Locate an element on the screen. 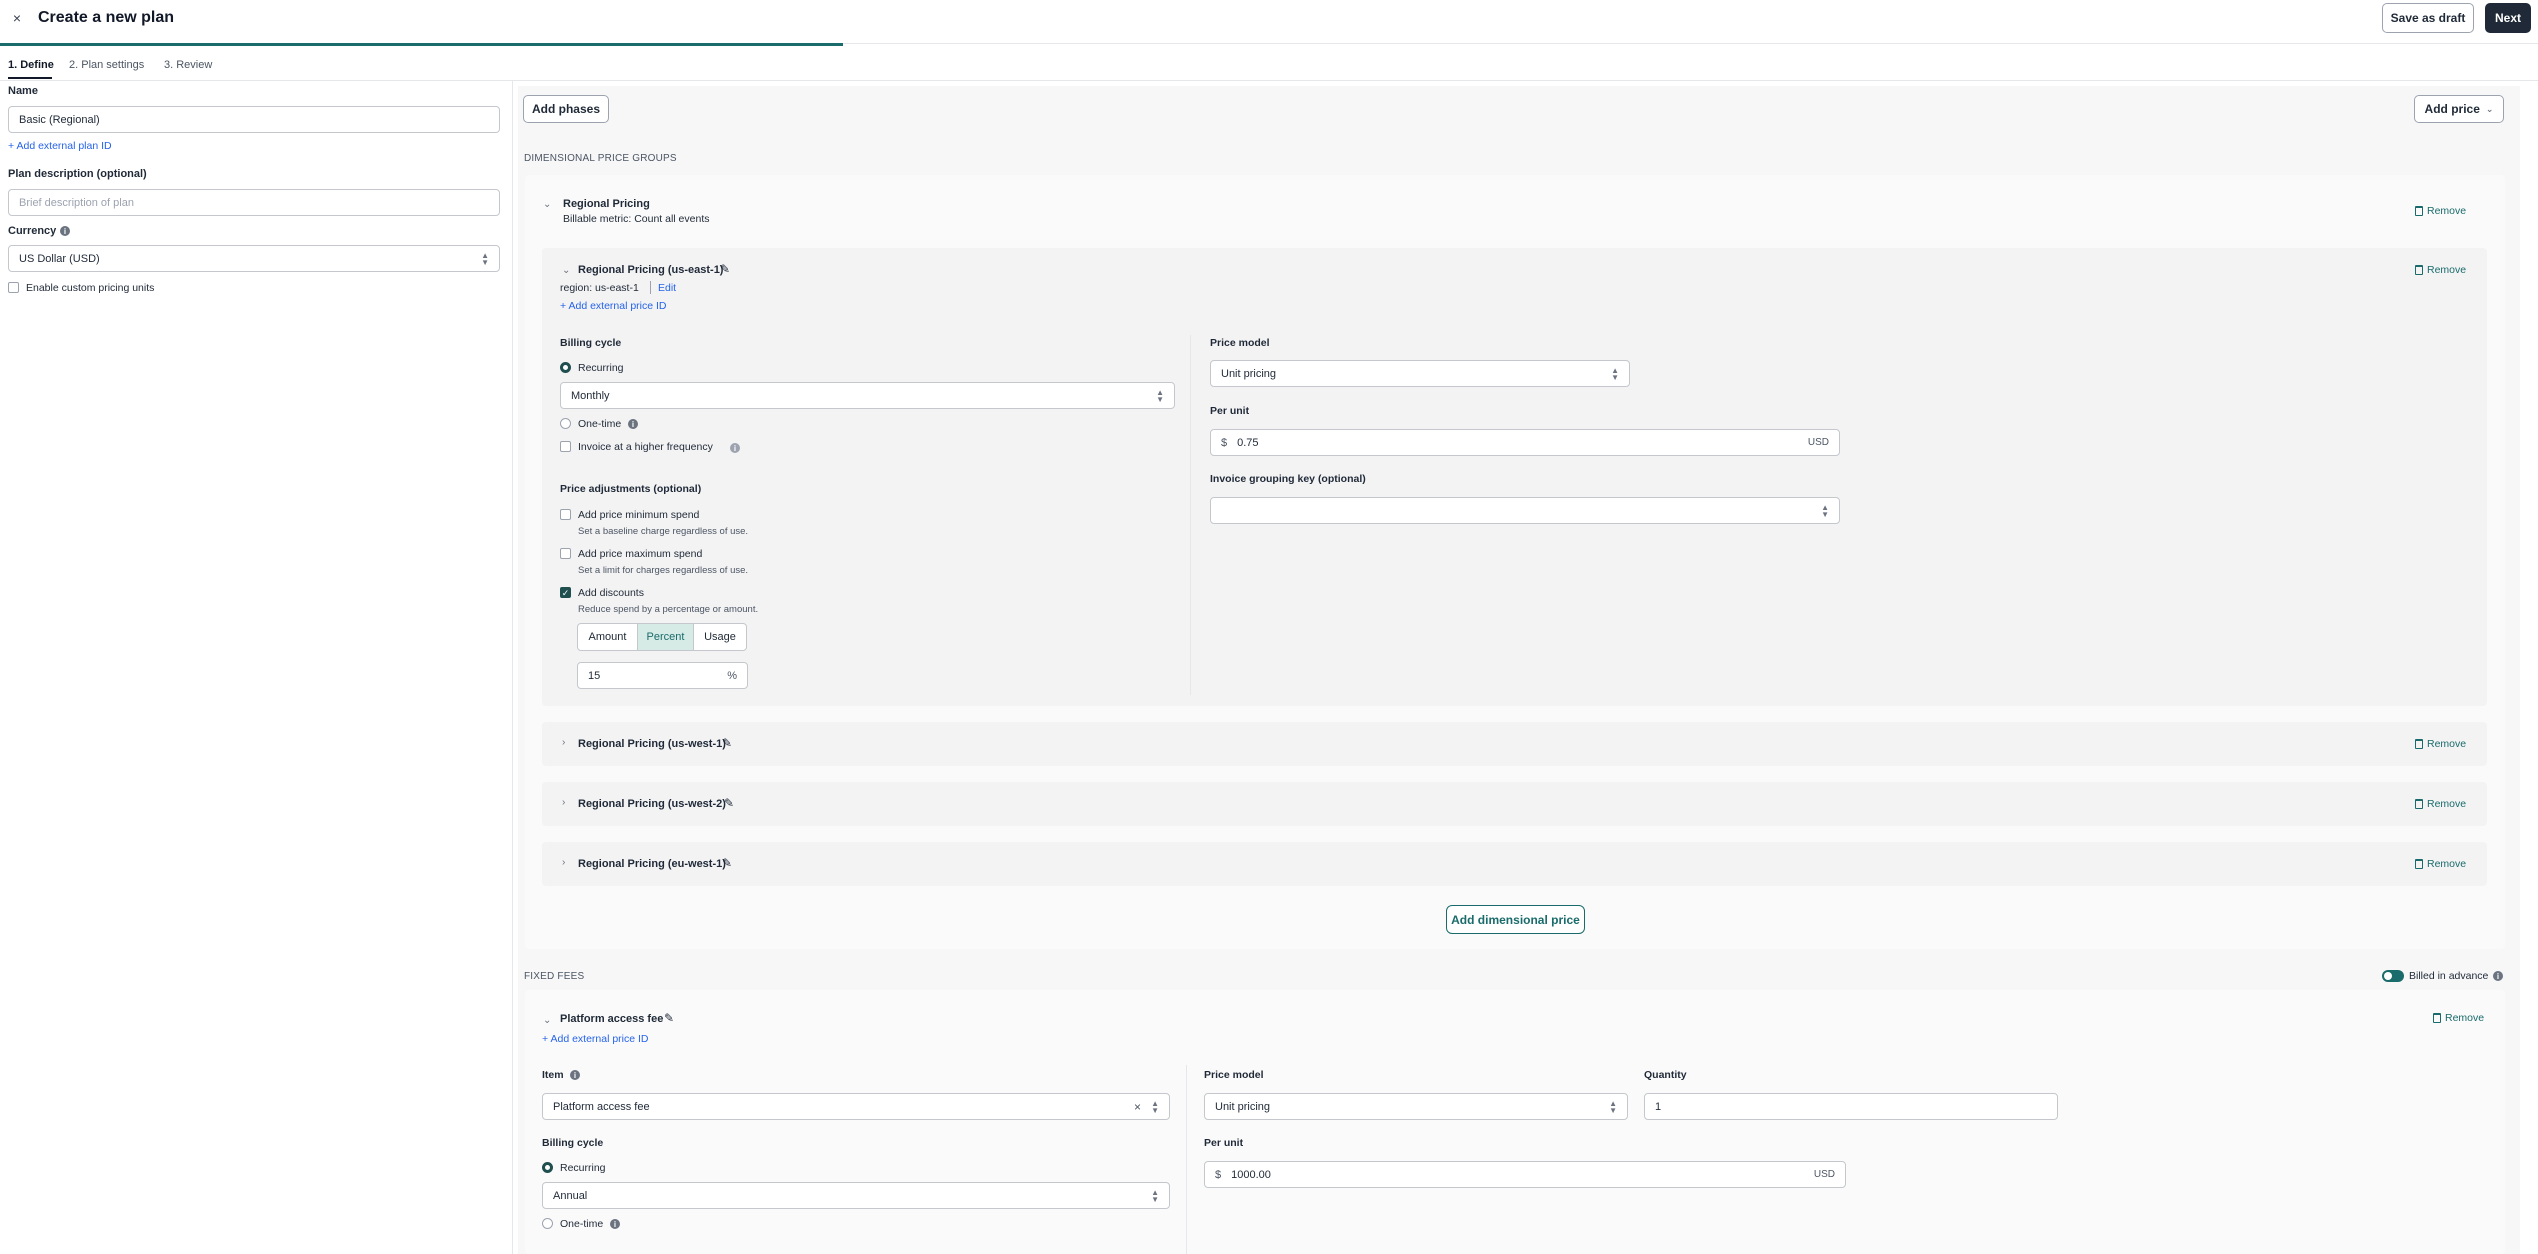  fixed-fees-title: FIXED FEES is located at coordinates (554, 976).